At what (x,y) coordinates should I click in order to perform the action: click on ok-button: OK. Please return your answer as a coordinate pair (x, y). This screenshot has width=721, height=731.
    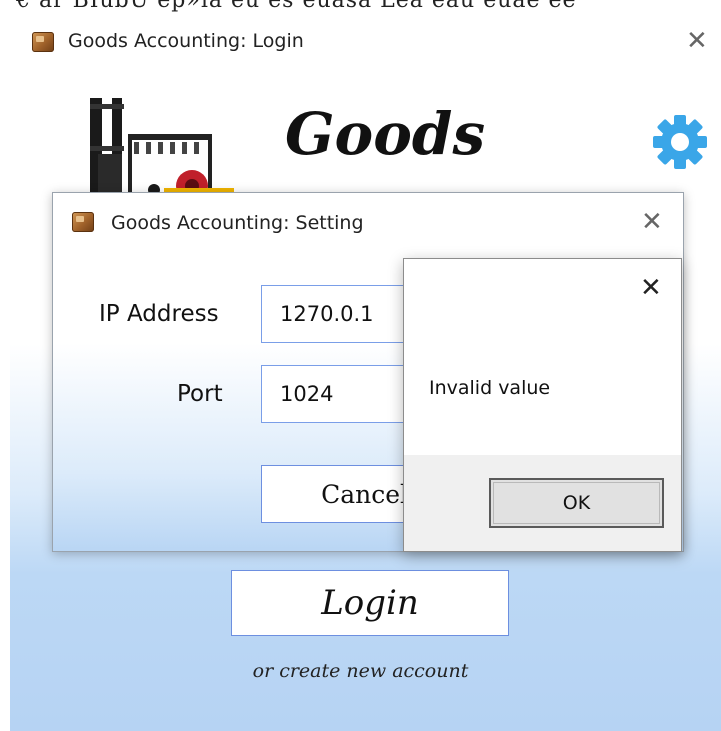
    Looking at the image, I should click on (576, 503).